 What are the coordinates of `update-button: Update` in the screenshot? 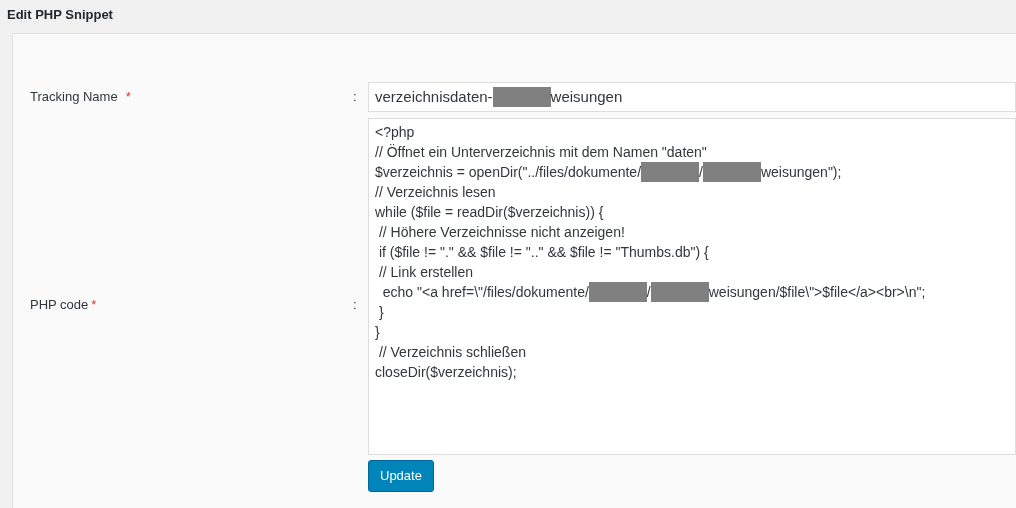 It's located at (401, 476).